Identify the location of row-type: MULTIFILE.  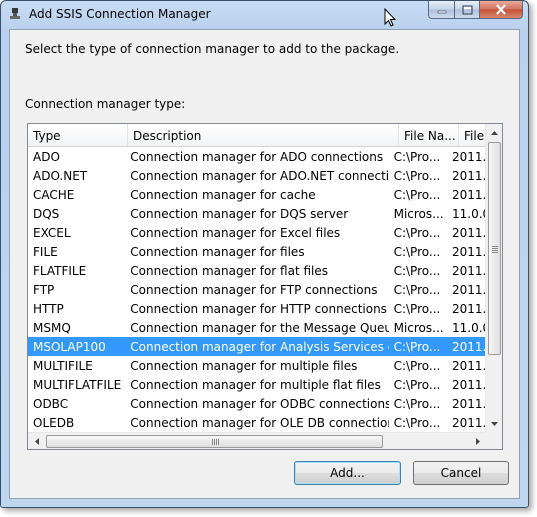
(63, 365).